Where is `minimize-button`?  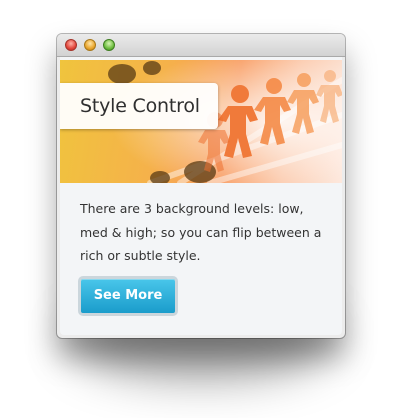
minimize-button is located at coordinates (90, 45).